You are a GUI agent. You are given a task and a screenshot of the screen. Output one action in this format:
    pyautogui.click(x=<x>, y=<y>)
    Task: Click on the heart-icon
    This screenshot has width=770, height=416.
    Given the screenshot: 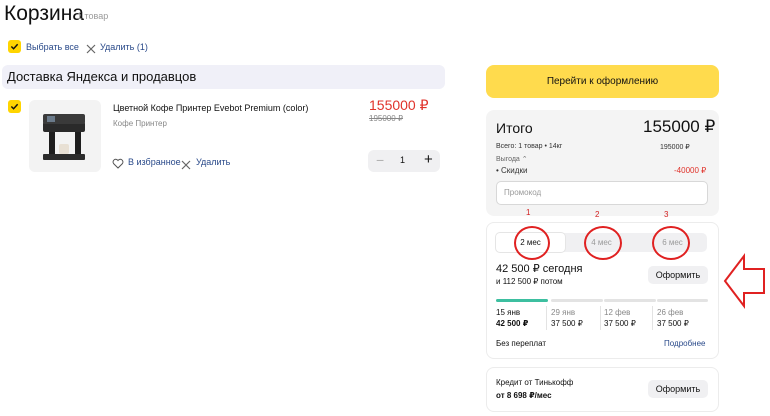 What is the action you would take?
    pyautogui.click(x=118, y=162)
    